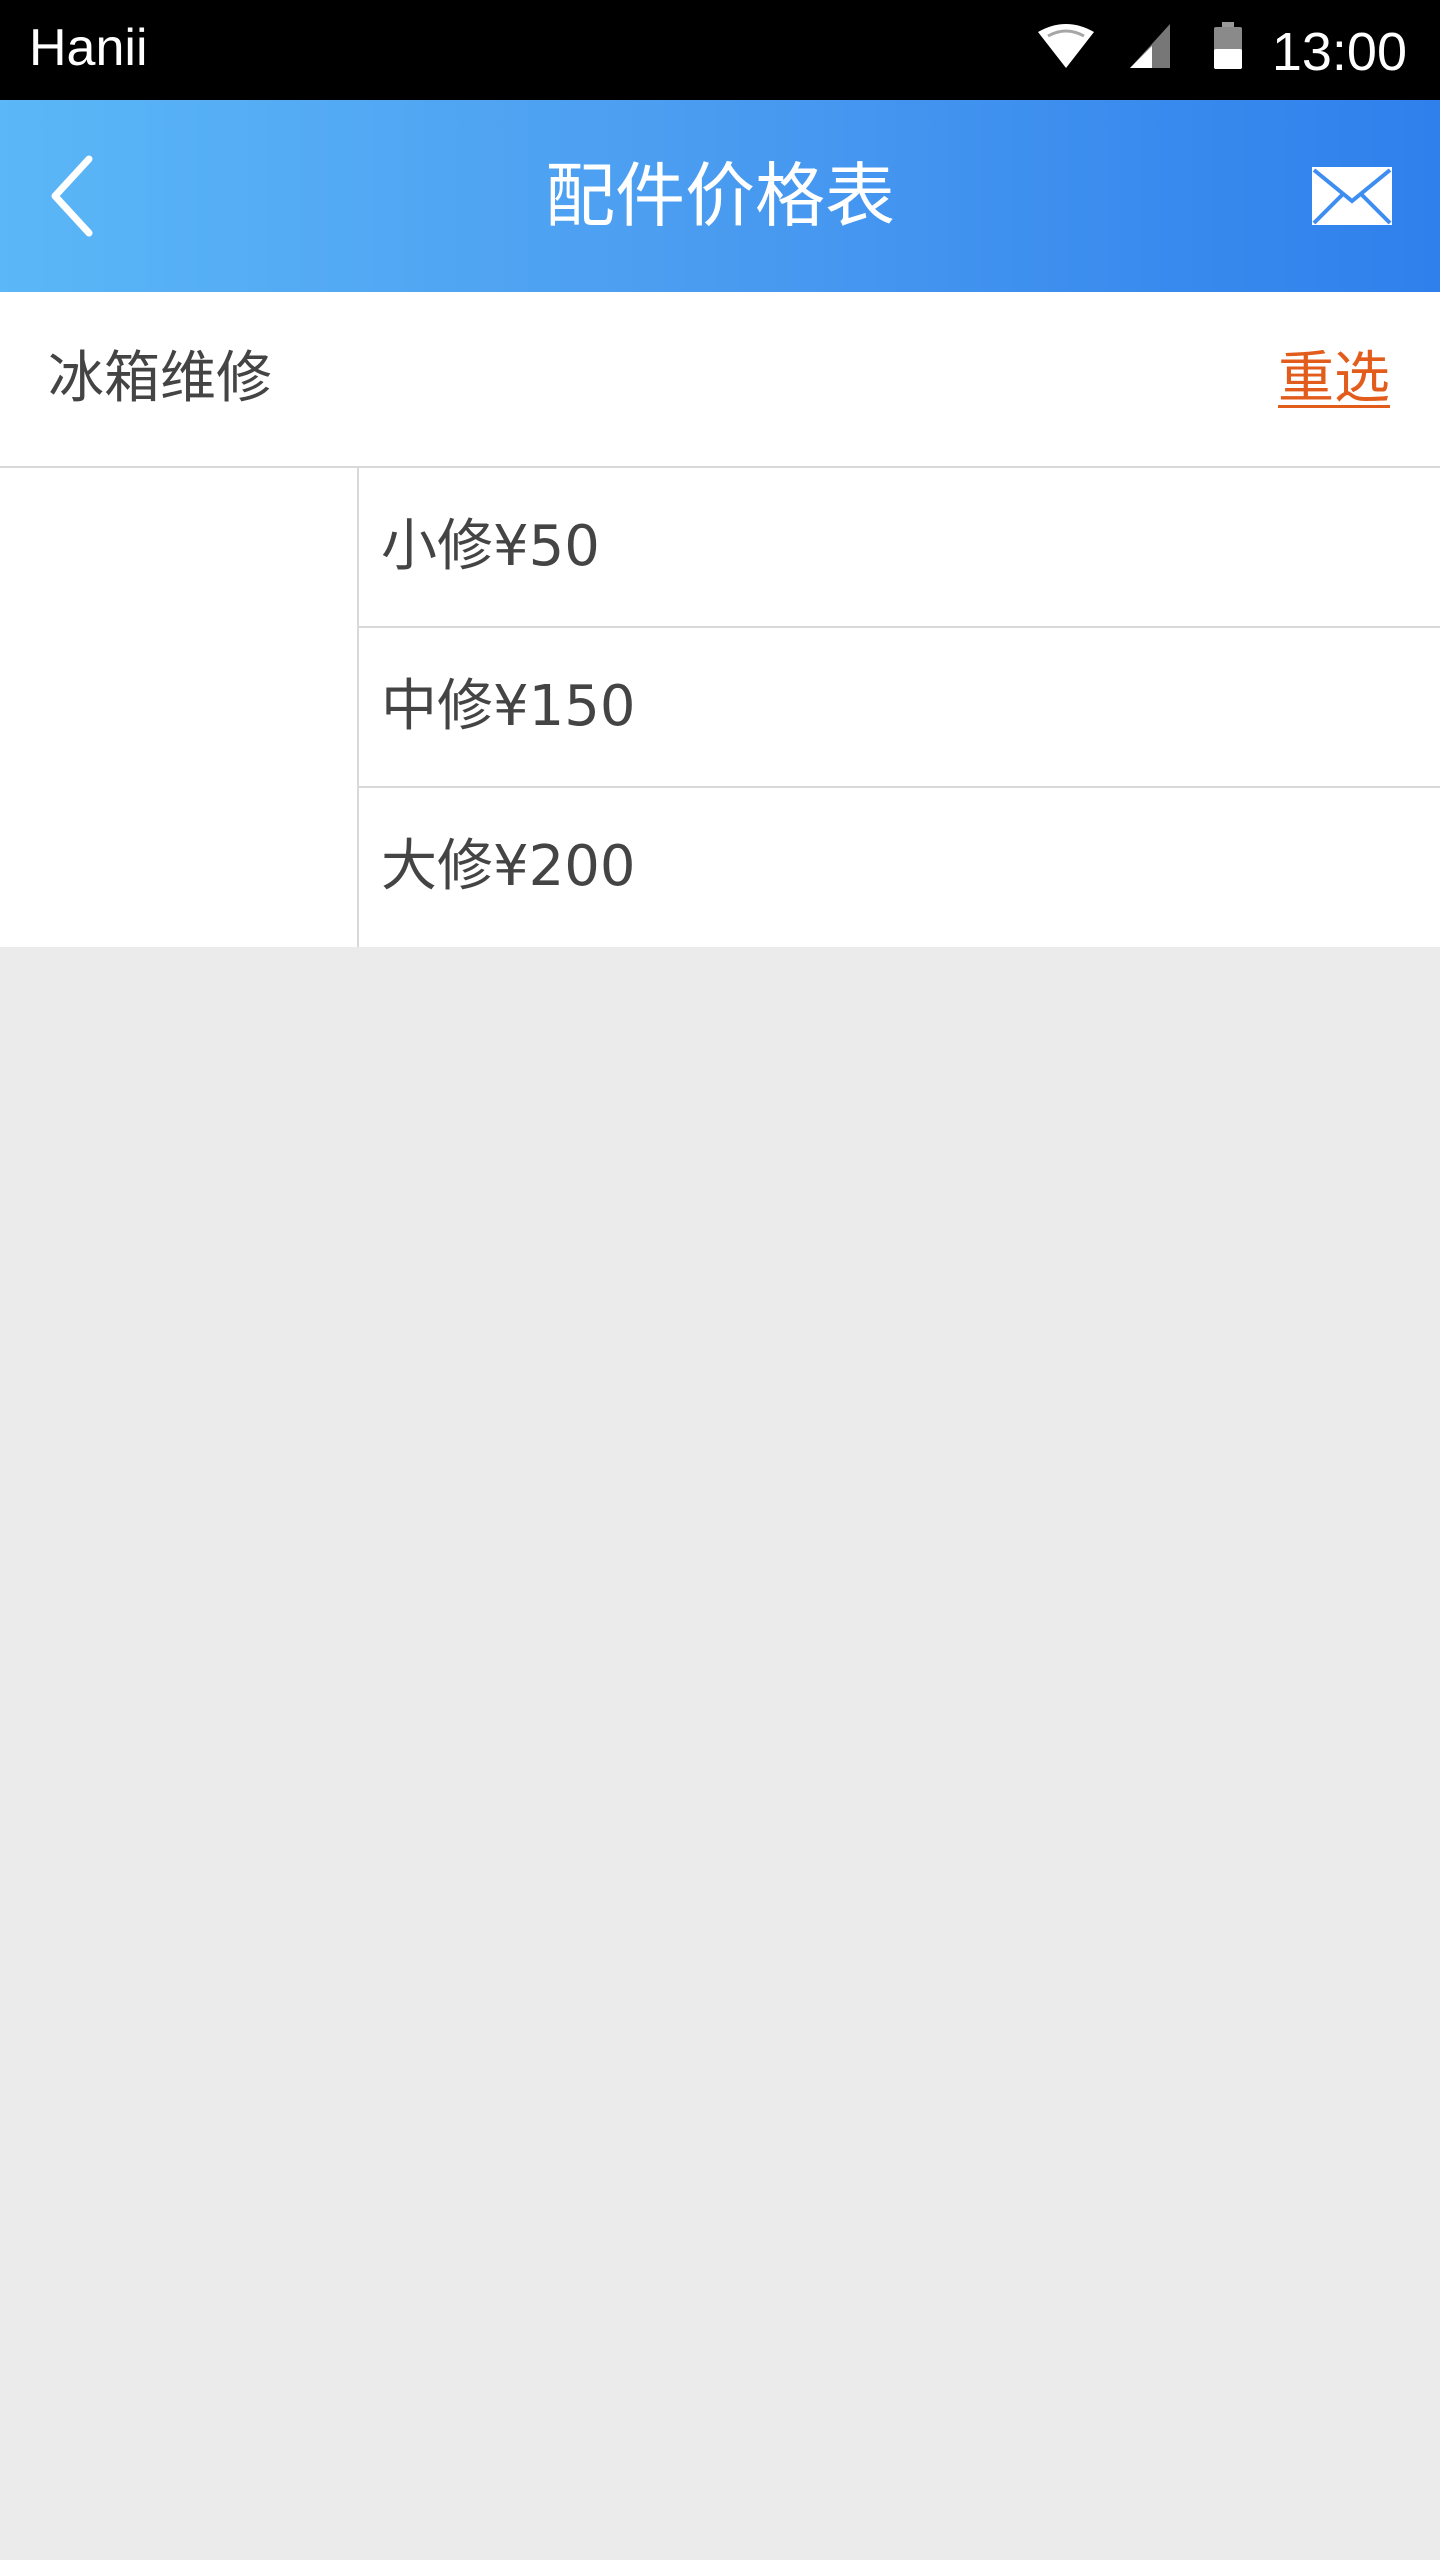  I want to click on reselect-link: 重选, so click(1334, 379).